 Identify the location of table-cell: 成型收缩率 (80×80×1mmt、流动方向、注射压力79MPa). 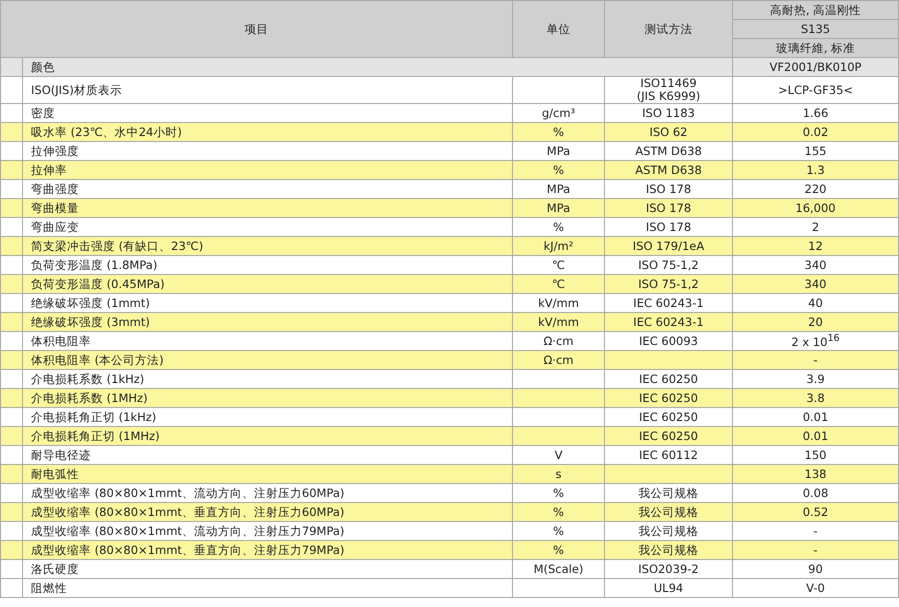
(187, 531).